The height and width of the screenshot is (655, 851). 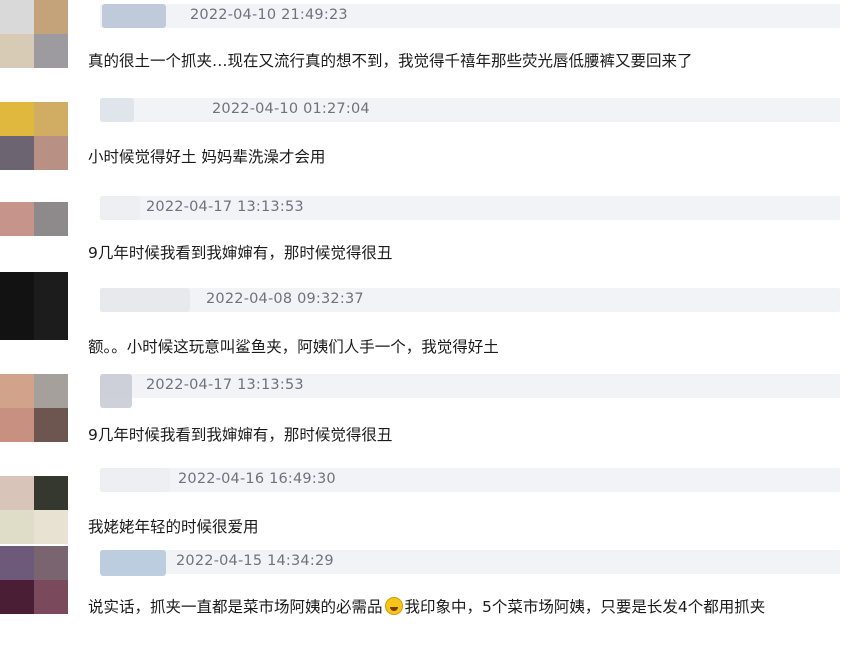 What do you see at coordinates (470, 16) in the screenshot?
I see `comment-meta: 2022-04-10 21:49:23` at bounding box center [470, 16].